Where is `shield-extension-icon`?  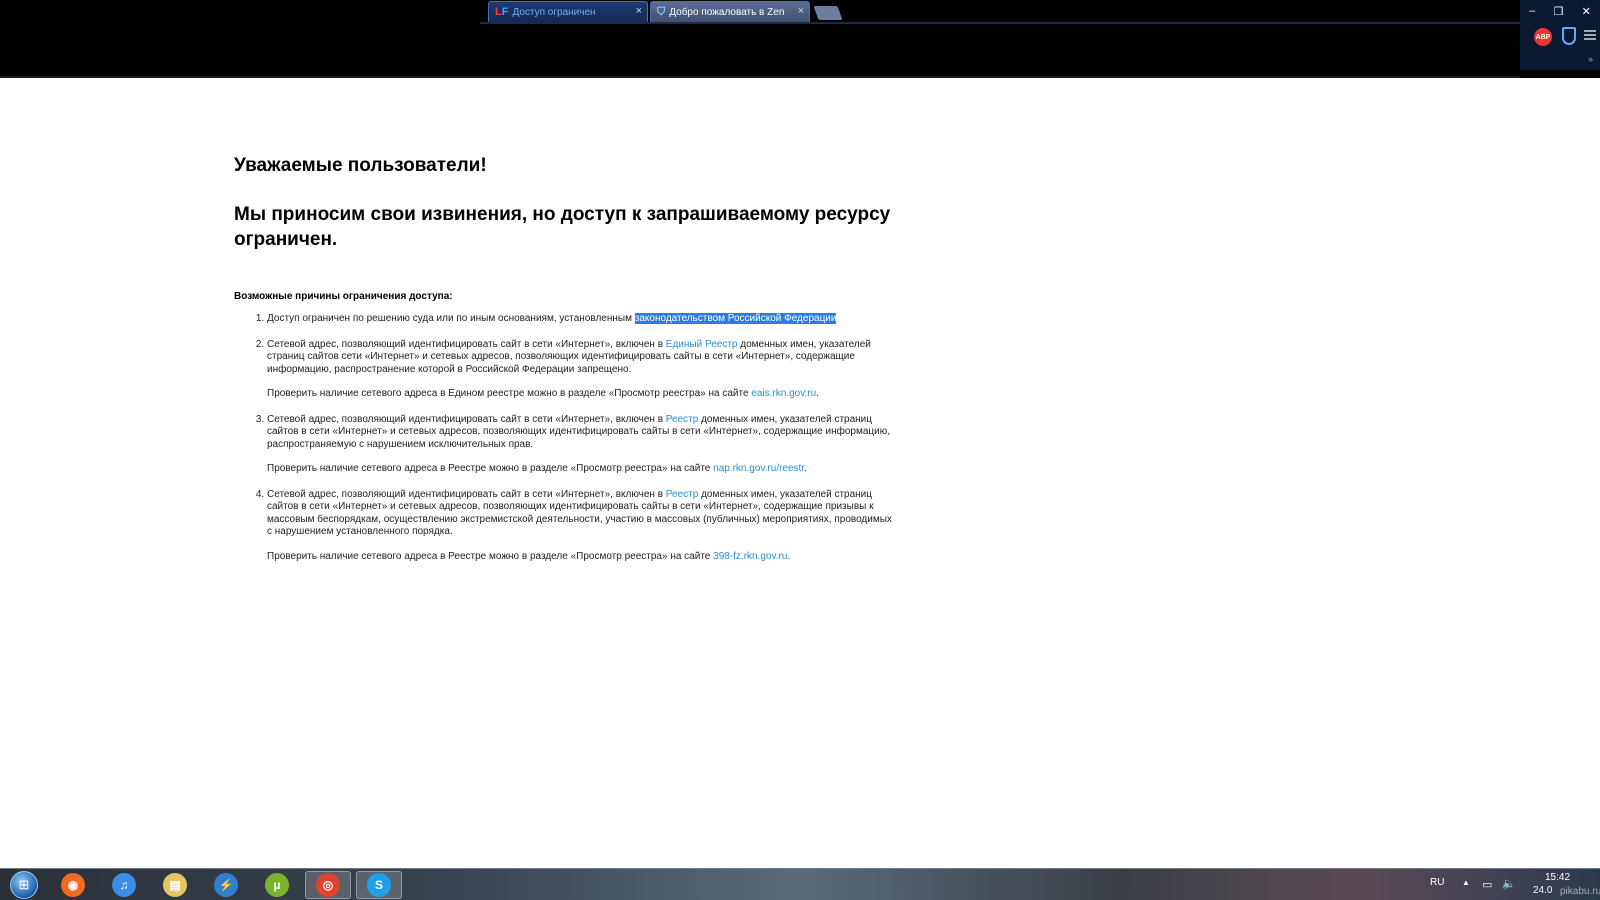 shield-extension-icon is located at coordinates (1569, 36).